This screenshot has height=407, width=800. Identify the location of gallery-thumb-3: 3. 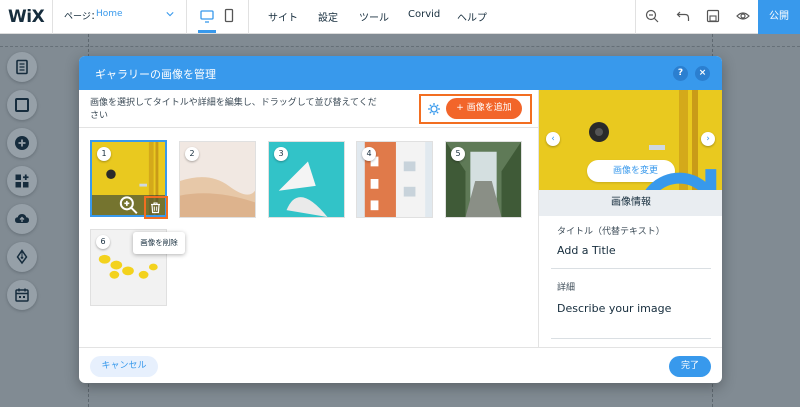
(306, 179).